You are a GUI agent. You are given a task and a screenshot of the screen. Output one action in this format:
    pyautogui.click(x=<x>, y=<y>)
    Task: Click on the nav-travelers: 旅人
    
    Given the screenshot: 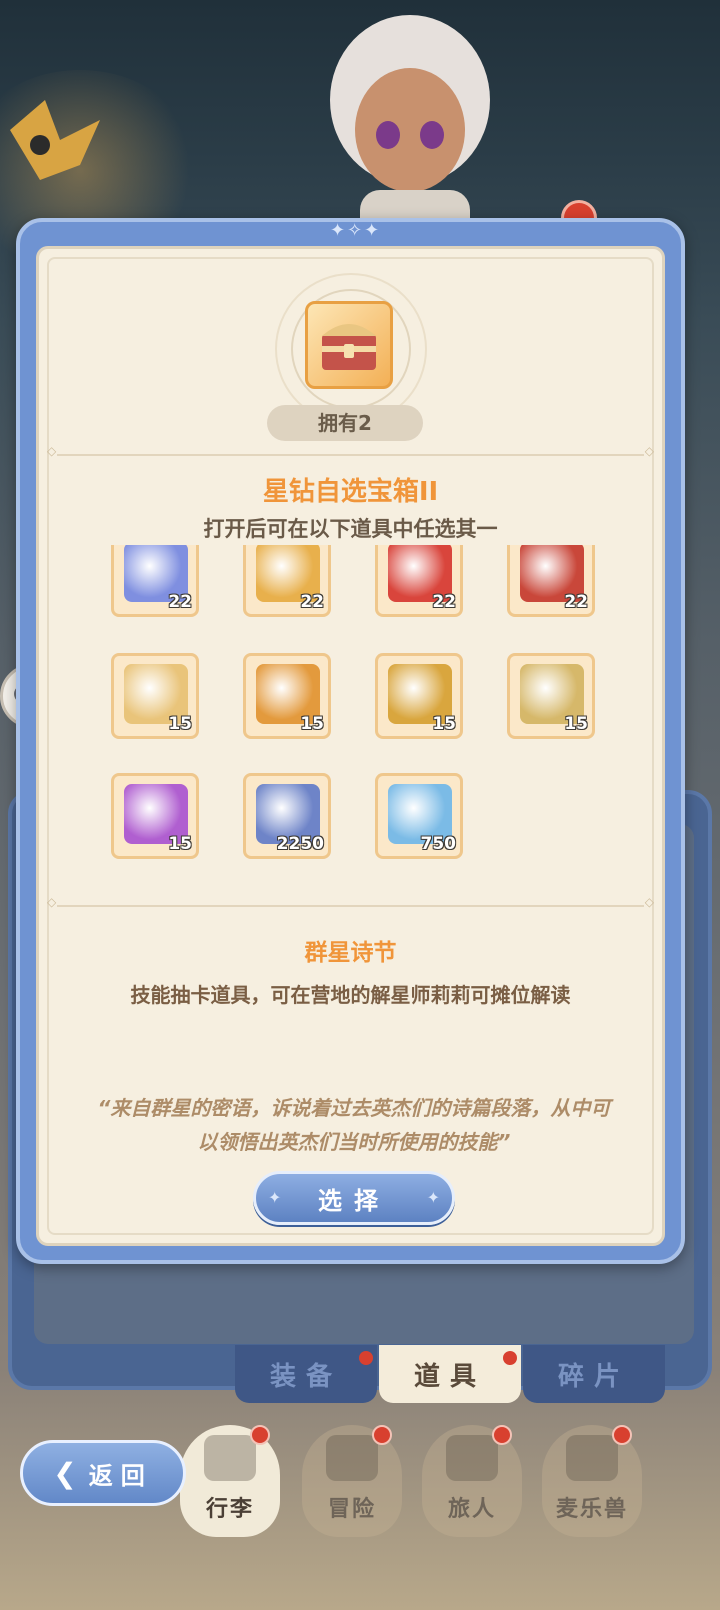 What is the action you would take?
    pyautogui.click(x=472, y=1481)
    